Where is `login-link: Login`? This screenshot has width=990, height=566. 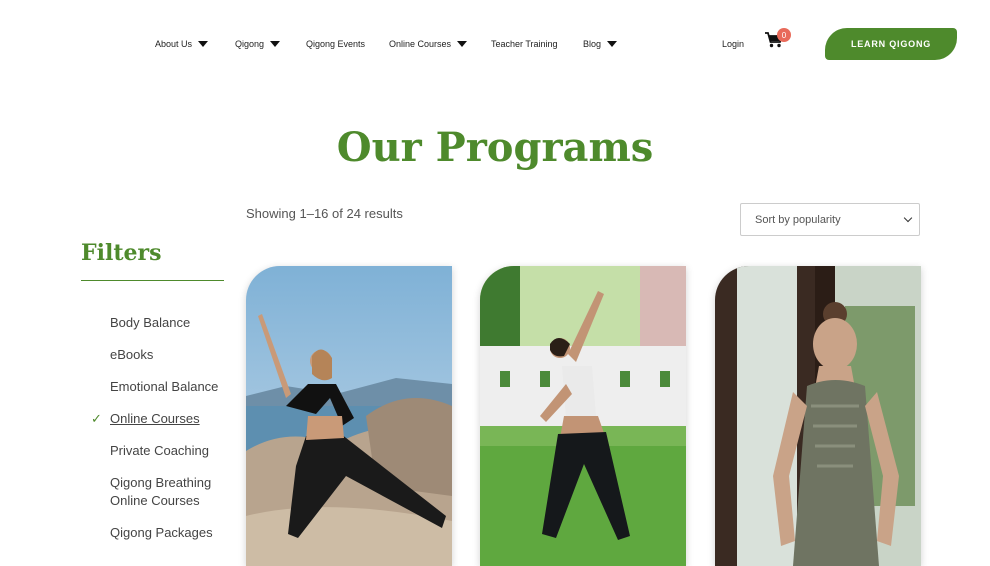
login-link: Login is located at coordinates (733, 44).